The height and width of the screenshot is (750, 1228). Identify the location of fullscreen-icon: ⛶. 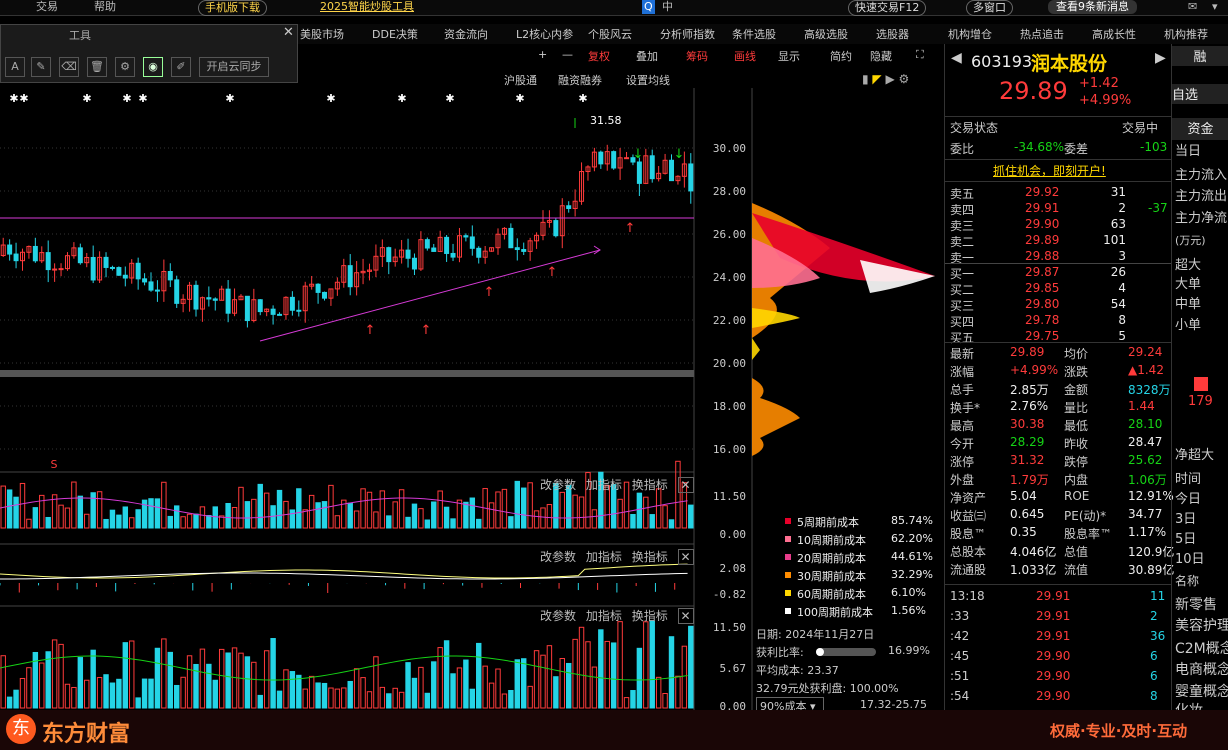
(920, 55).